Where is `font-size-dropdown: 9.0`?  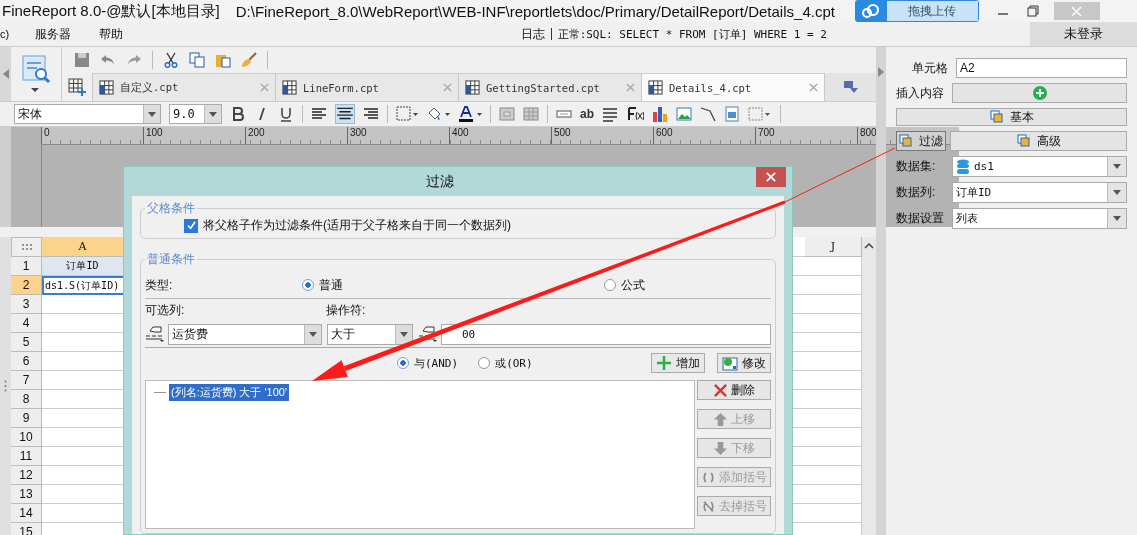
font-size-dropdown: 9.0 is located at coordinates (195, 114).